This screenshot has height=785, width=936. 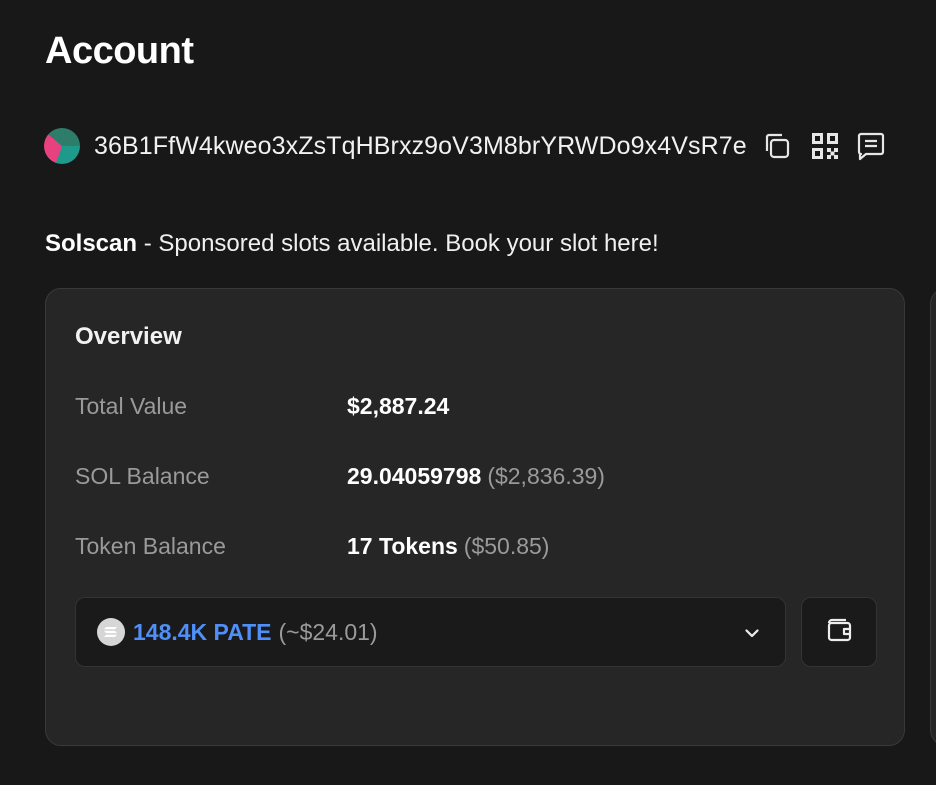 I want to click on copy-icon, so click(x=777, y=146).